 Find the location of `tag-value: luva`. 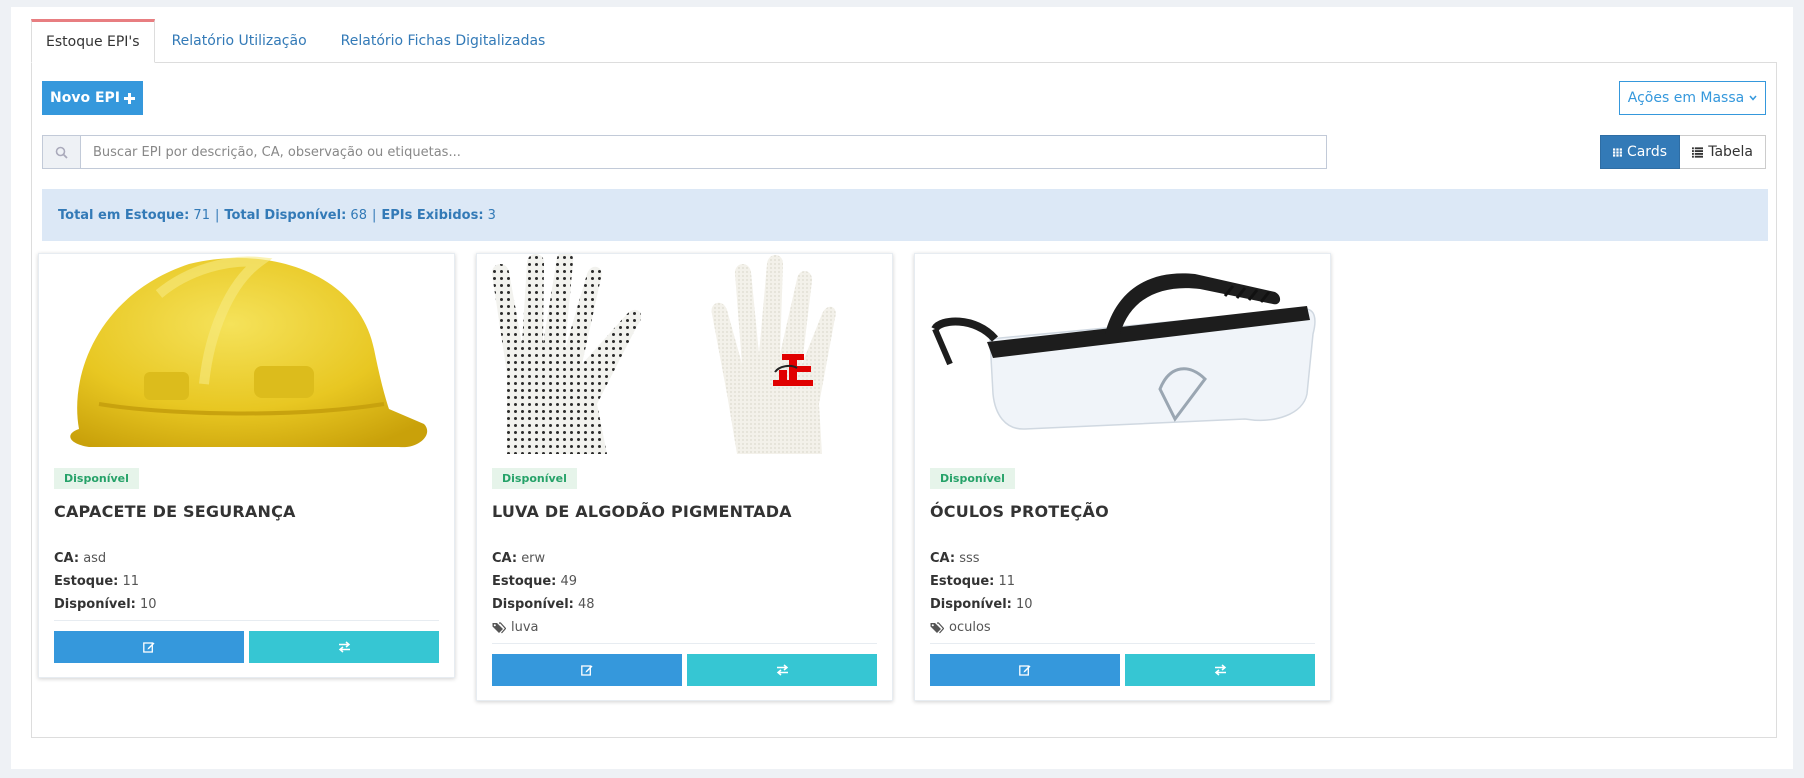

tag-value: luva is located at coordinates (525, 627).